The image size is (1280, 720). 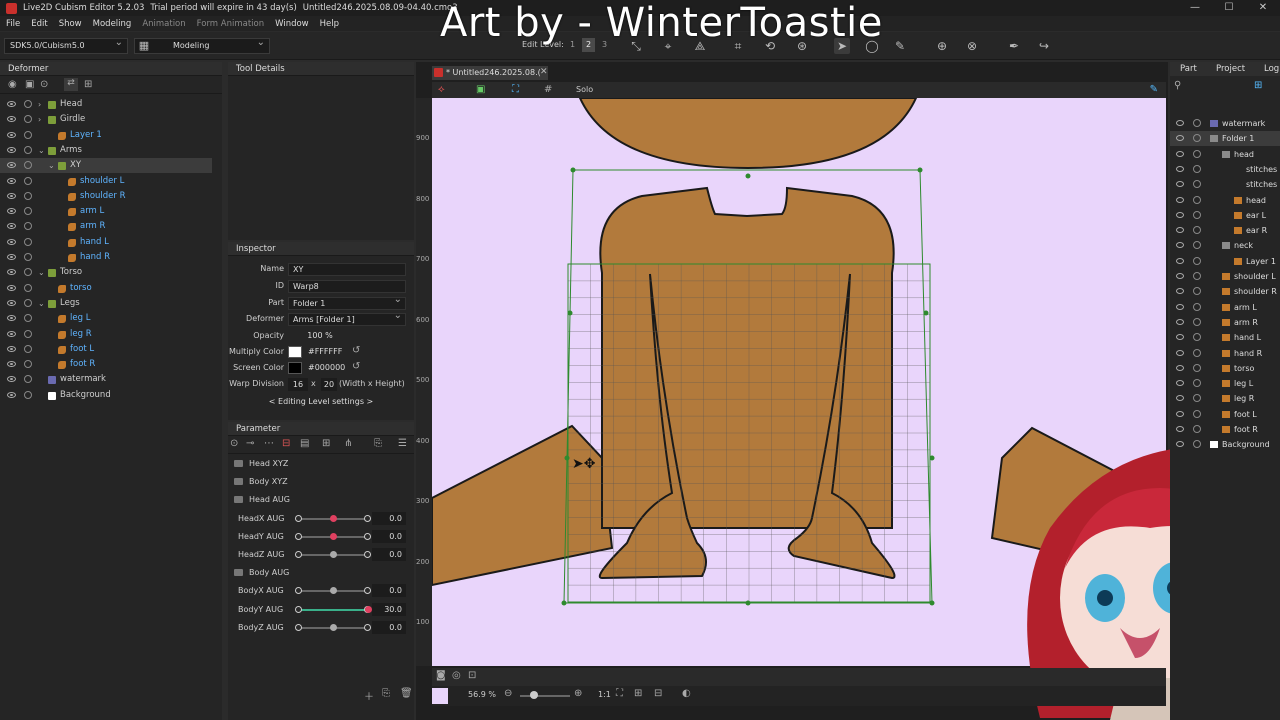 I want to click on document-tab: * Untitled246.2025.08.(, so click(x=490, y=73).